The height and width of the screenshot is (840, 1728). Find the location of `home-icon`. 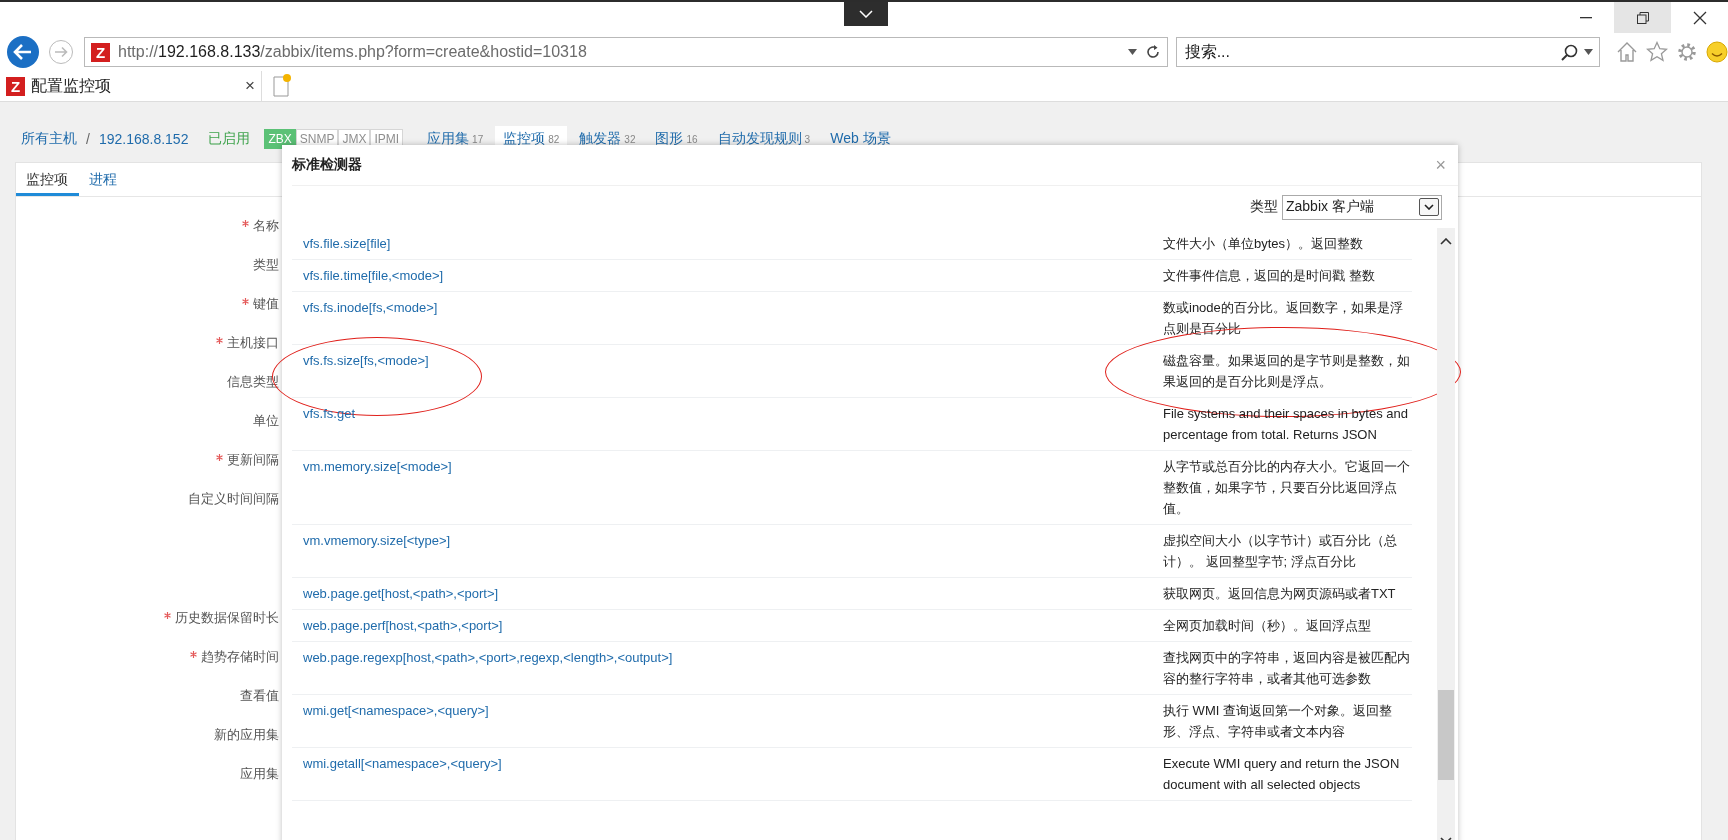

home-icon is located at coordinates (1627, 52).